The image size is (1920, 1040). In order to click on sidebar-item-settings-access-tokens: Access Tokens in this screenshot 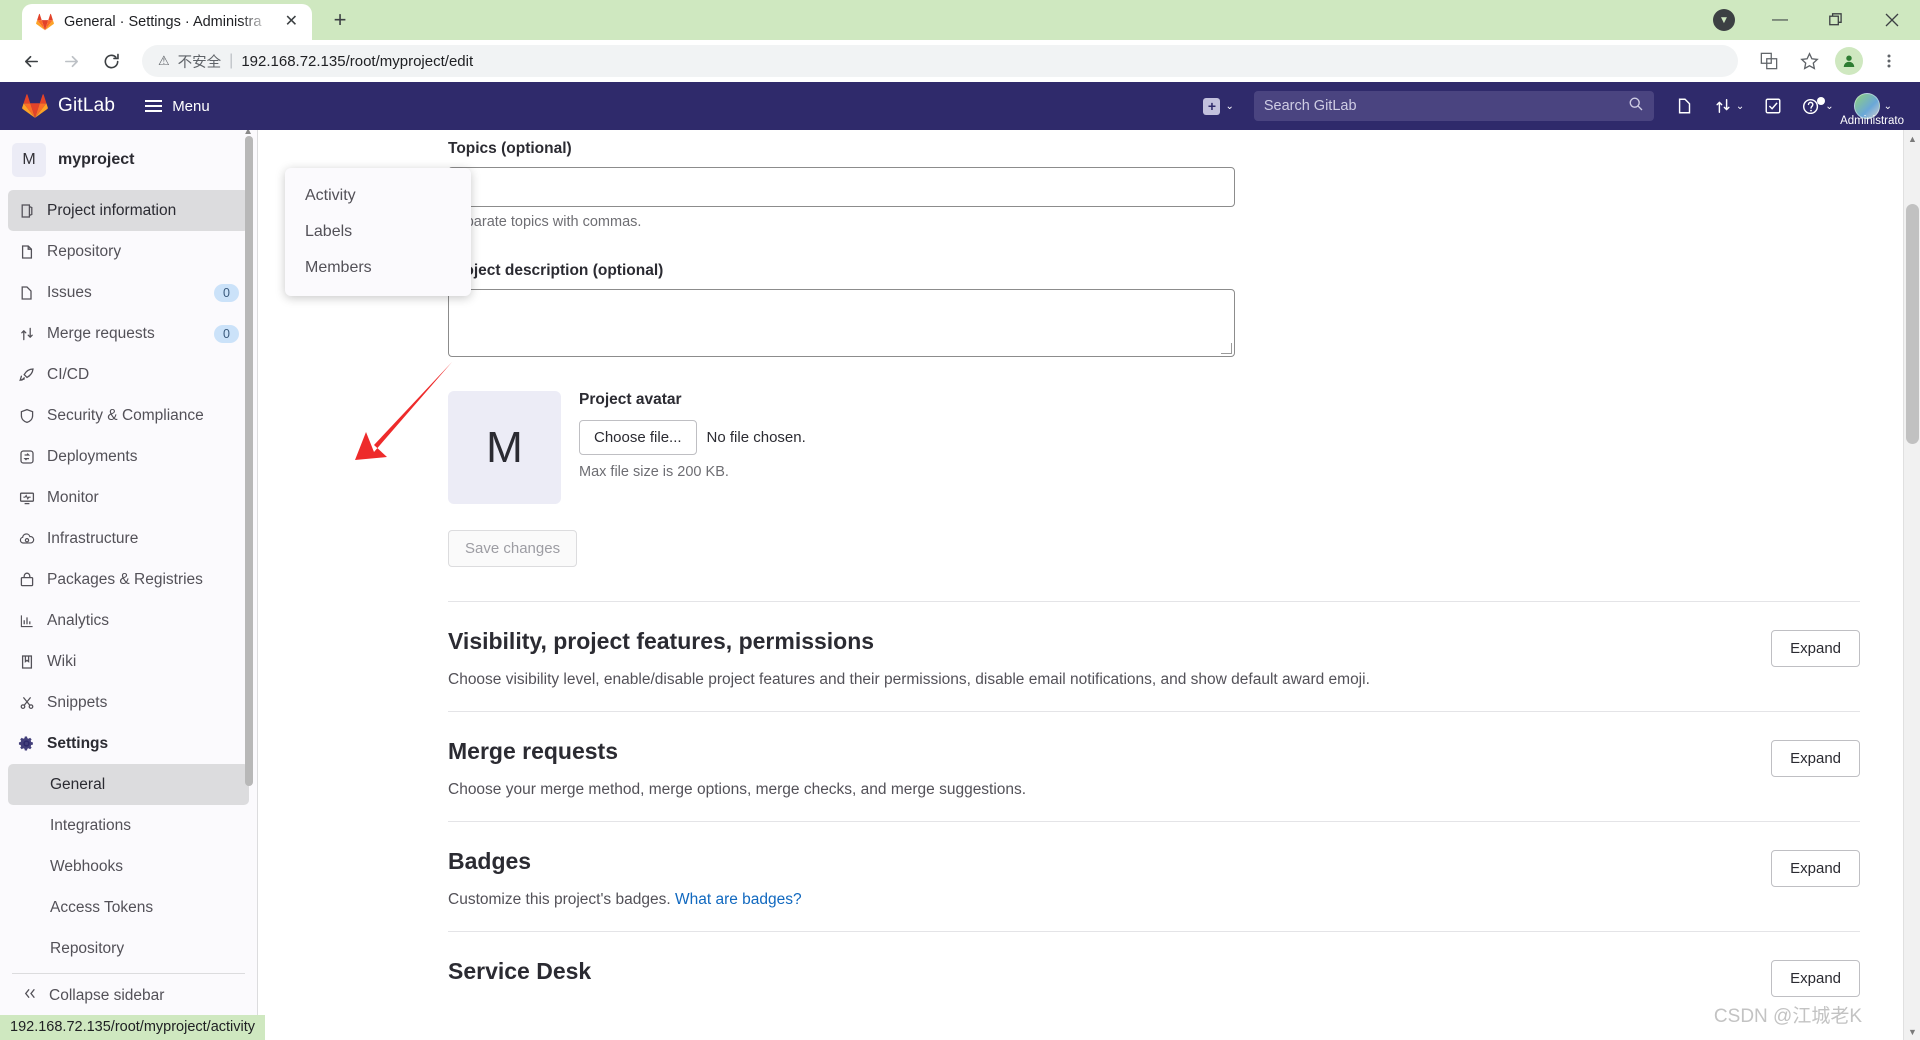, I will do `click(128, 907)`.